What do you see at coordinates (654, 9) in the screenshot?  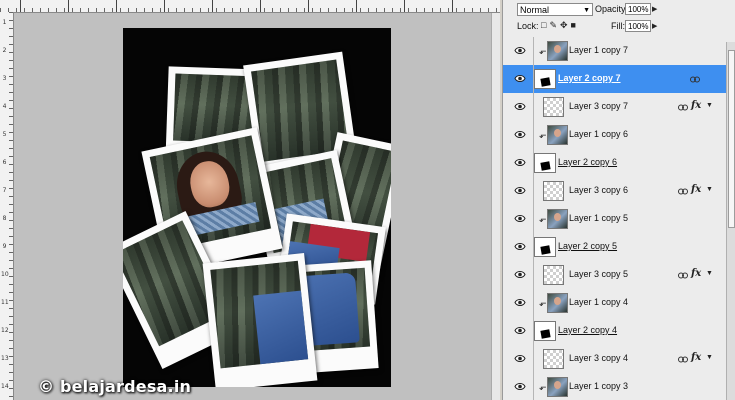 I see `opacity-slider-arrow-icon: ▶` at bounding box center [654, 9].